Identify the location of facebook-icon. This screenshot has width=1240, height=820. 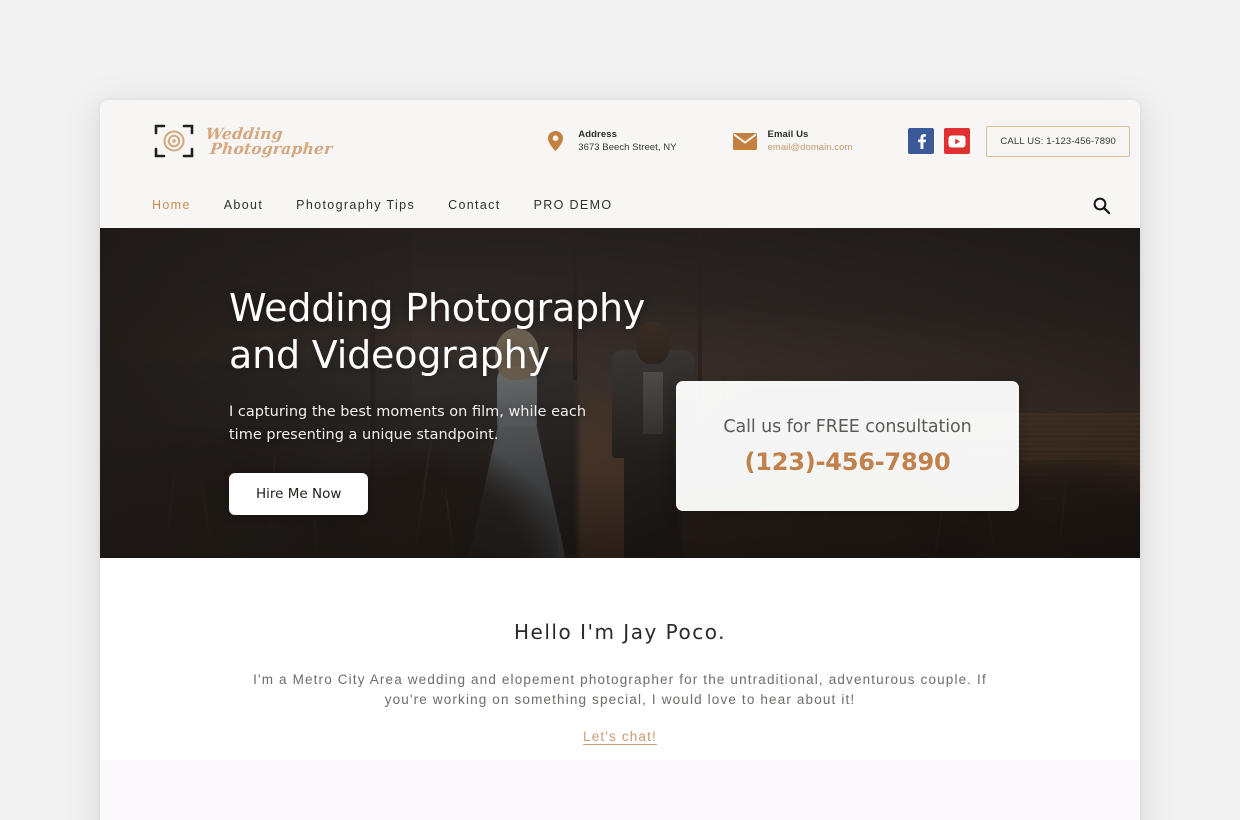
(921, 141).